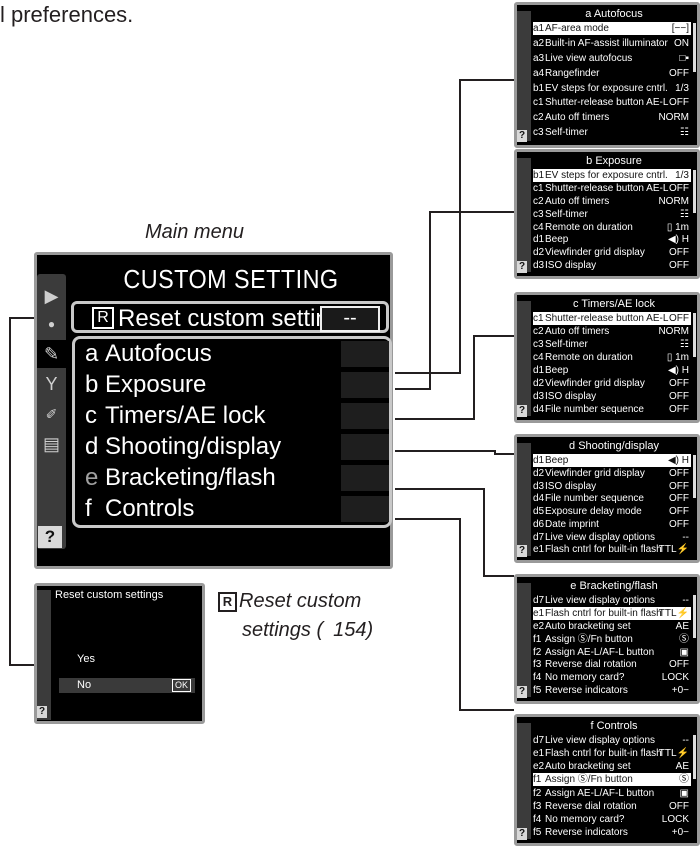  What do you see at coordinates (230, 317) in the screenshot?
I see `menu-item-reset: R Reset custom settings --` at bounding box center [230, 317].